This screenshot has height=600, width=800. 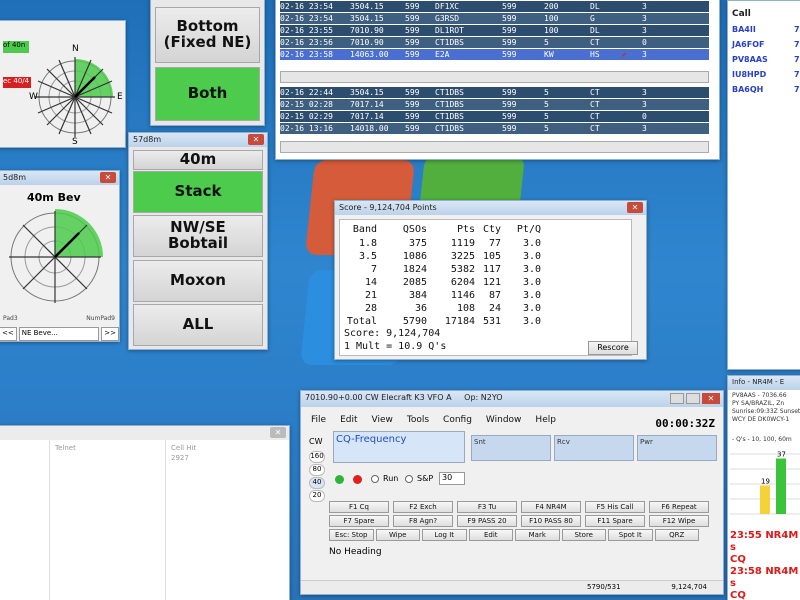 I want to click on stack-button: Stack, so click(x=198, y=192).